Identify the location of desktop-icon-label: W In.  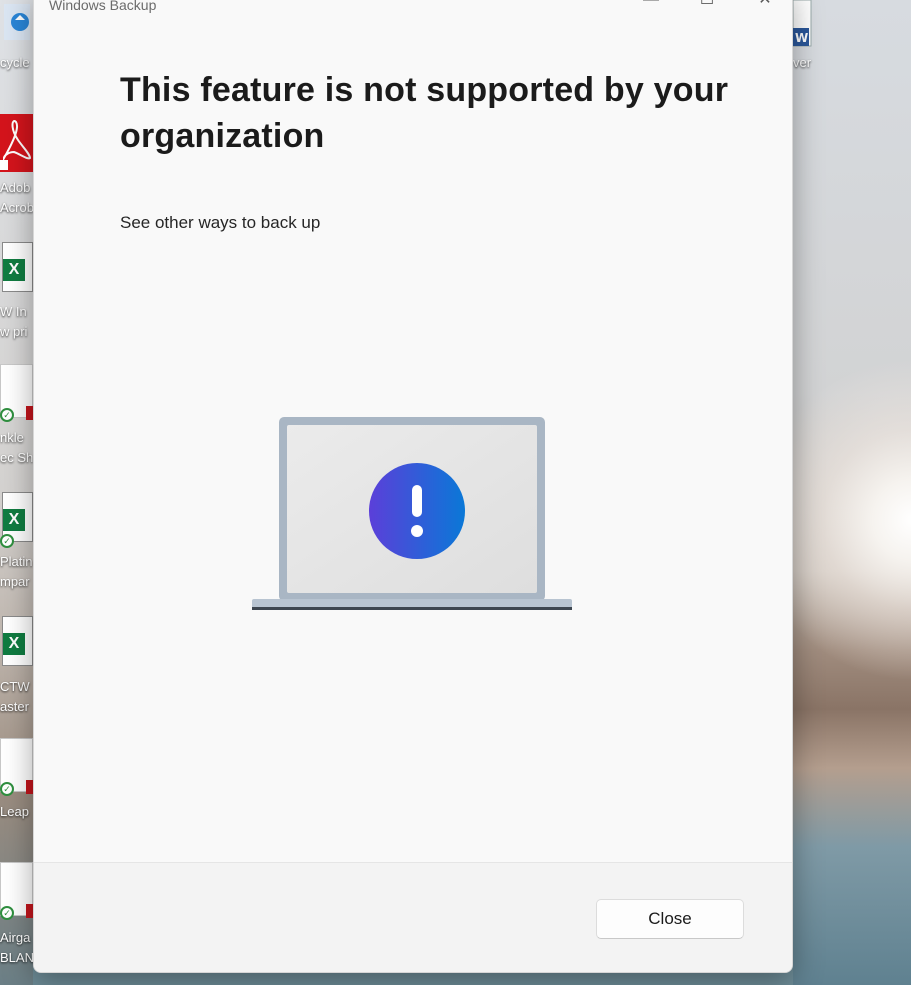
(13, 311).